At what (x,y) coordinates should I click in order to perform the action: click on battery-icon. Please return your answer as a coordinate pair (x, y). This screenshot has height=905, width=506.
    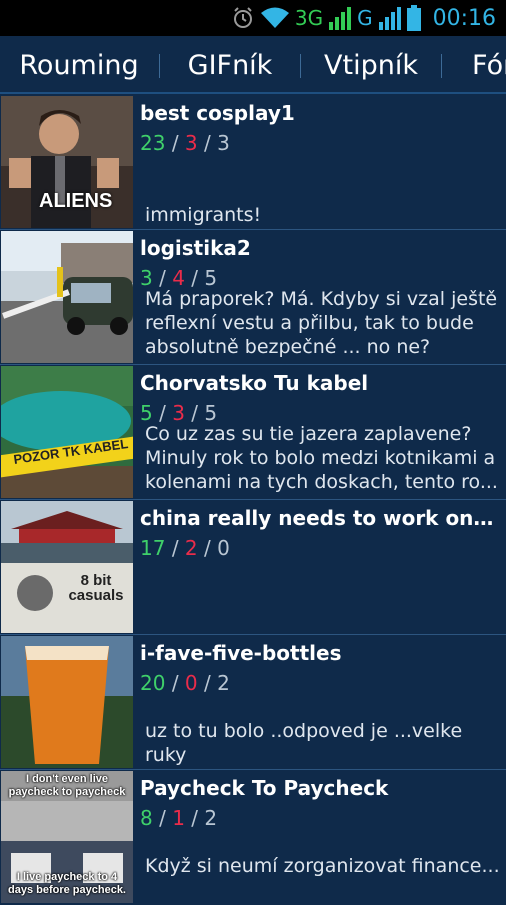
    Looking at the image, I should click on (413, 18).